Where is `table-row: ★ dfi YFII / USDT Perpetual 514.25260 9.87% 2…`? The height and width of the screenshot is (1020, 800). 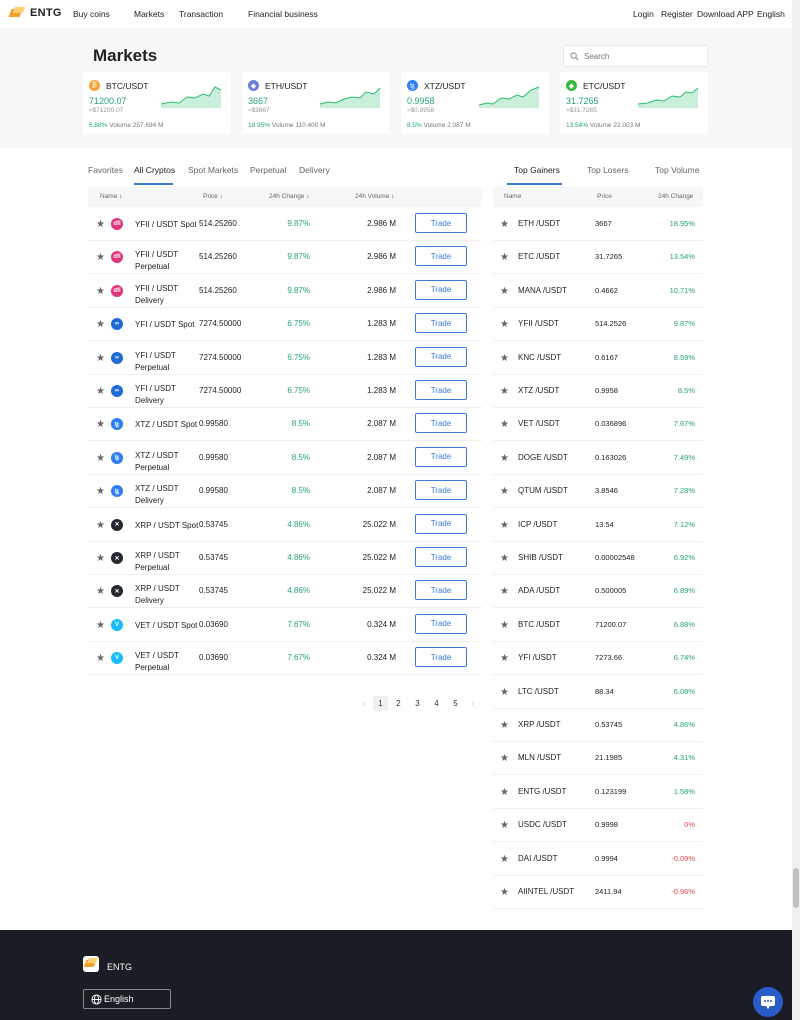 table-row: ★ dfi YFII / USDT Perpetual 514.25260 9.87% 2… is located at coordinates (285, 258).